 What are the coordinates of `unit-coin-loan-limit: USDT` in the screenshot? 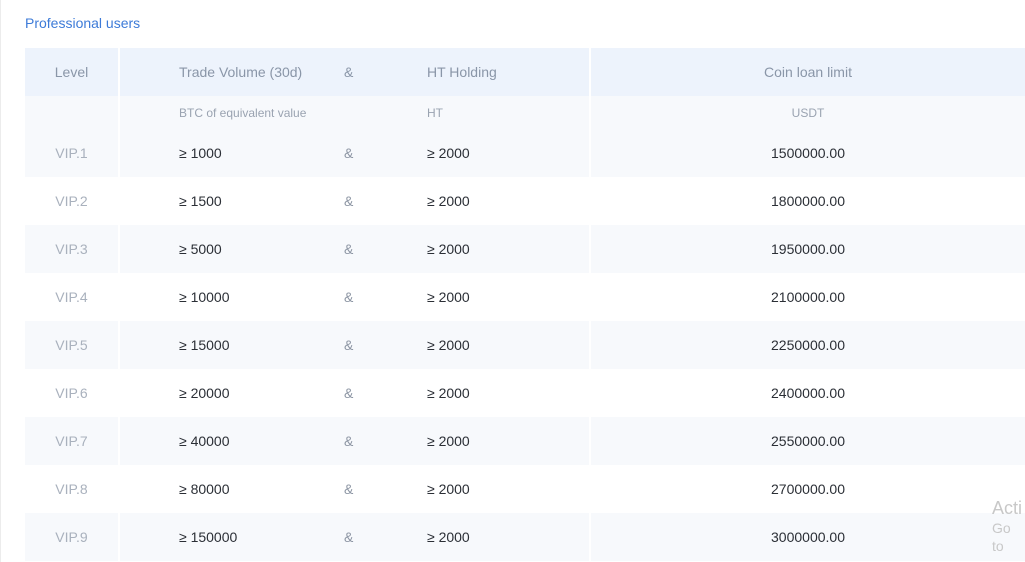 It's located at (808, 112).